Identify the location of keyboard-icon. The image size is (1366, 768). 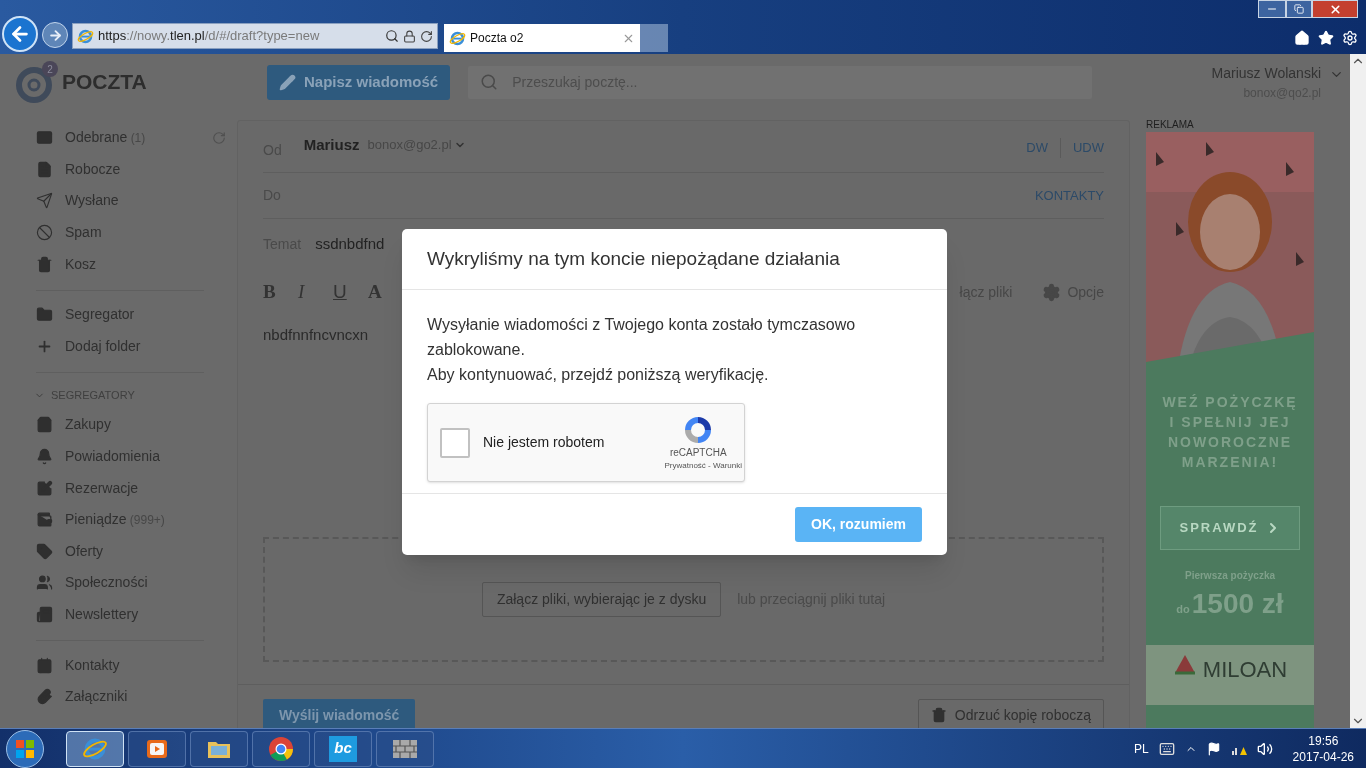
(1166, 748).